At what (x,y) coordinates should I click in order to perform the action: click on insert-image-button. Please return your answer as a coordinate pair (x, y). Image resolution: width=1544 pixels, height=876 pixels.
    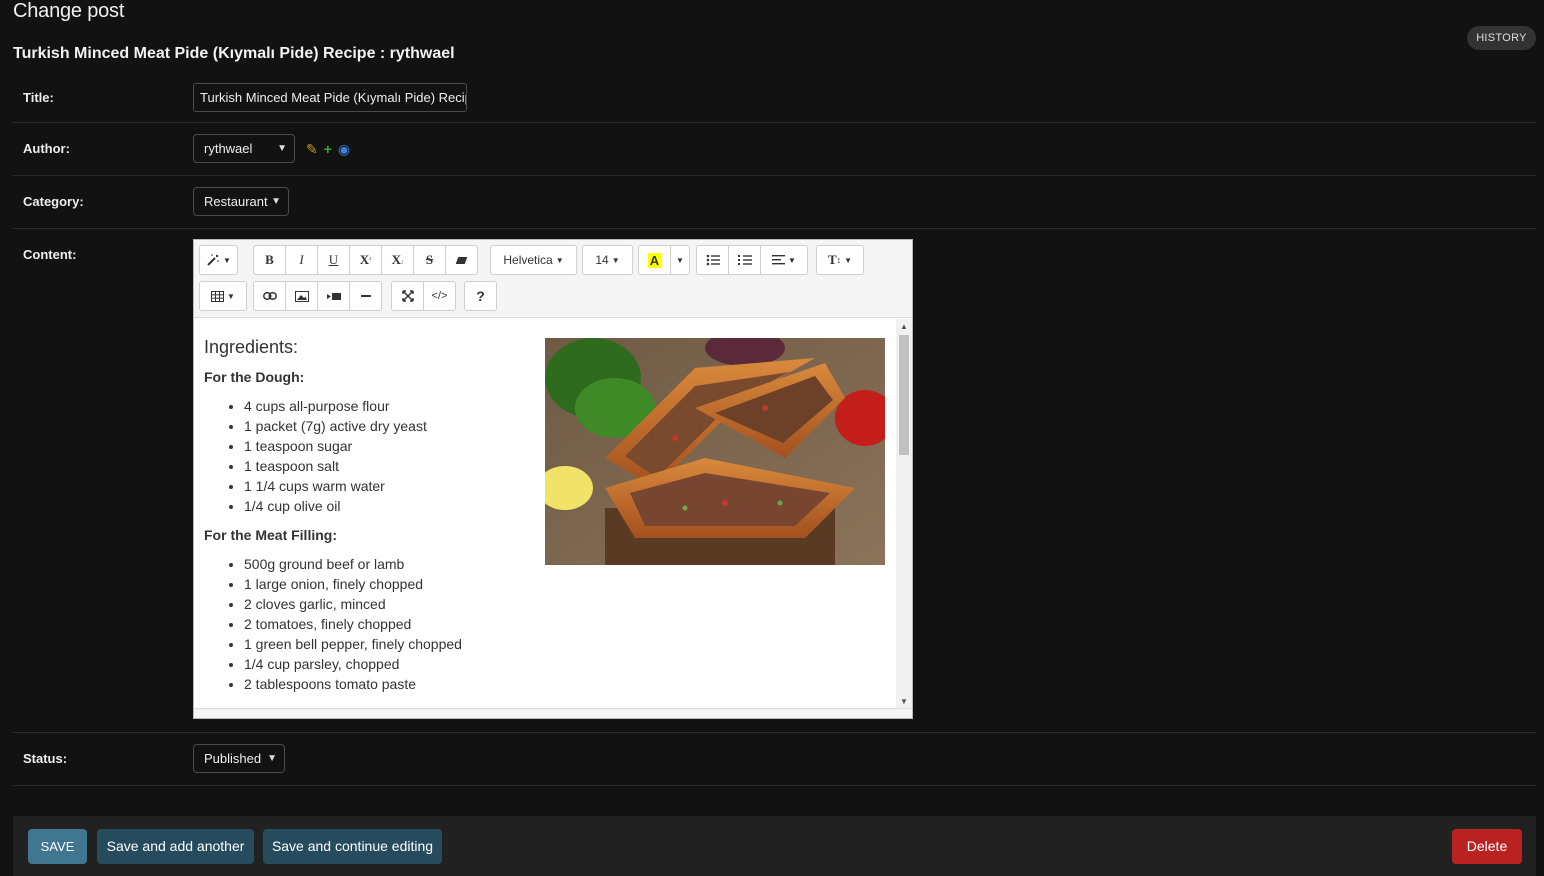
    Looking at the image, I should click on (301, 296).